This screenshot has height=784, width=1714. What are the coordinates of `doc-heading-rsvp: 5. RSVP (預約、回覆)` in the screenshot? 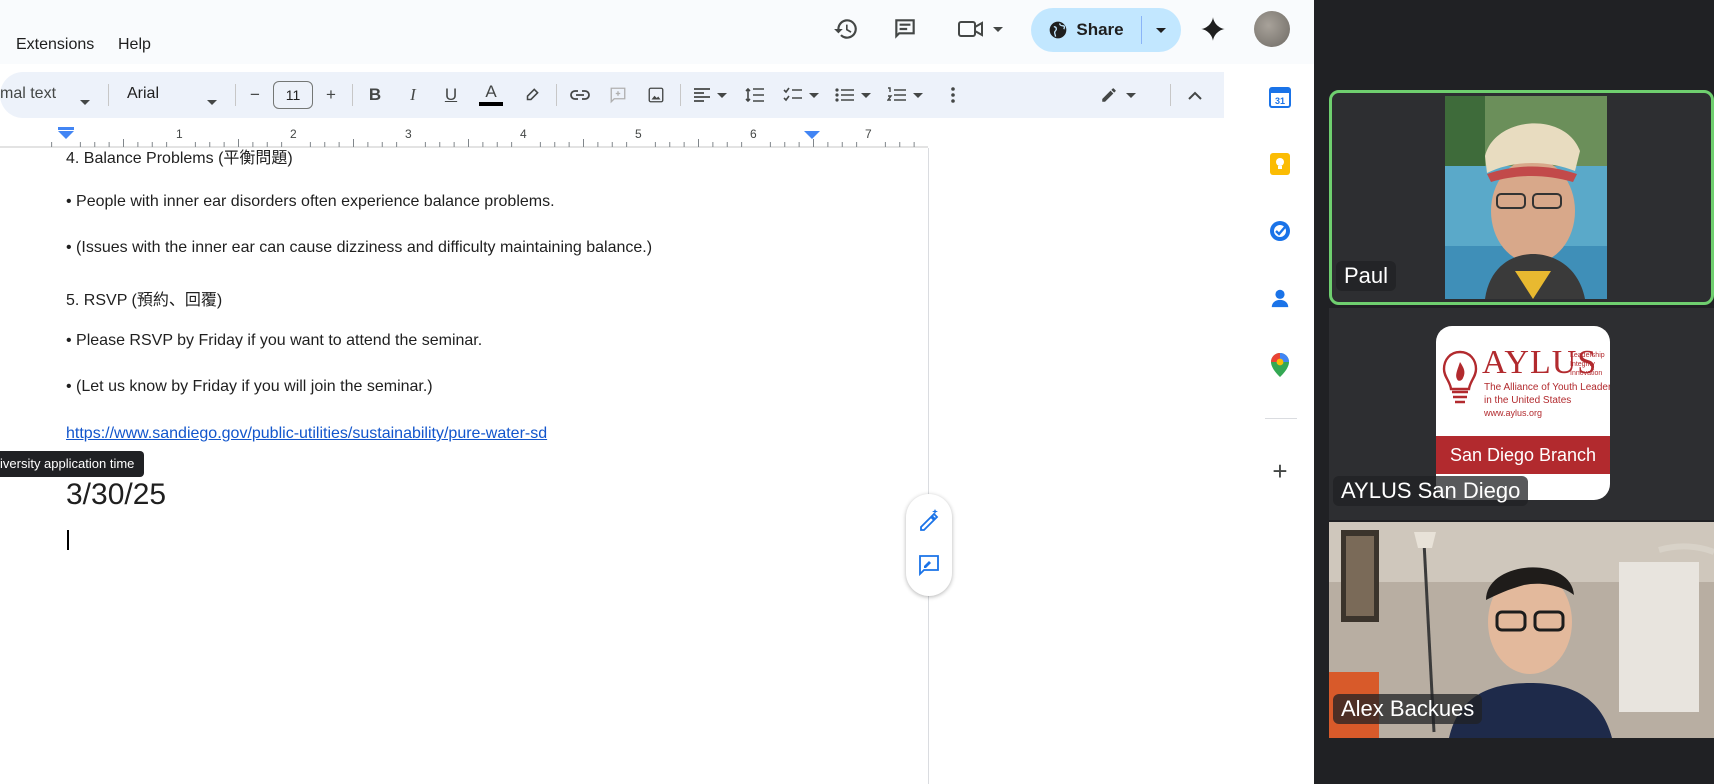 It's located at (144, 300).